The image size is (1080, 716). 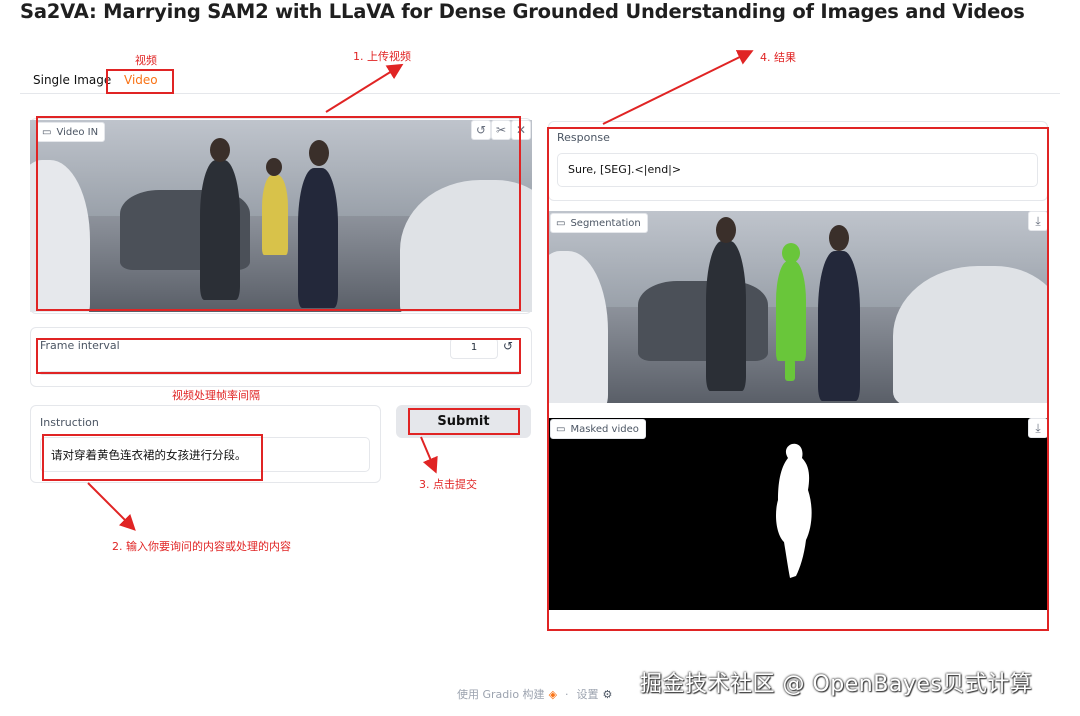 What do you see at coordinates (836, 684) in the screenshot?
I see `watermark: 掘金技术社区 @ OpenBayes贝式计算` at bounding box center [836, 684].